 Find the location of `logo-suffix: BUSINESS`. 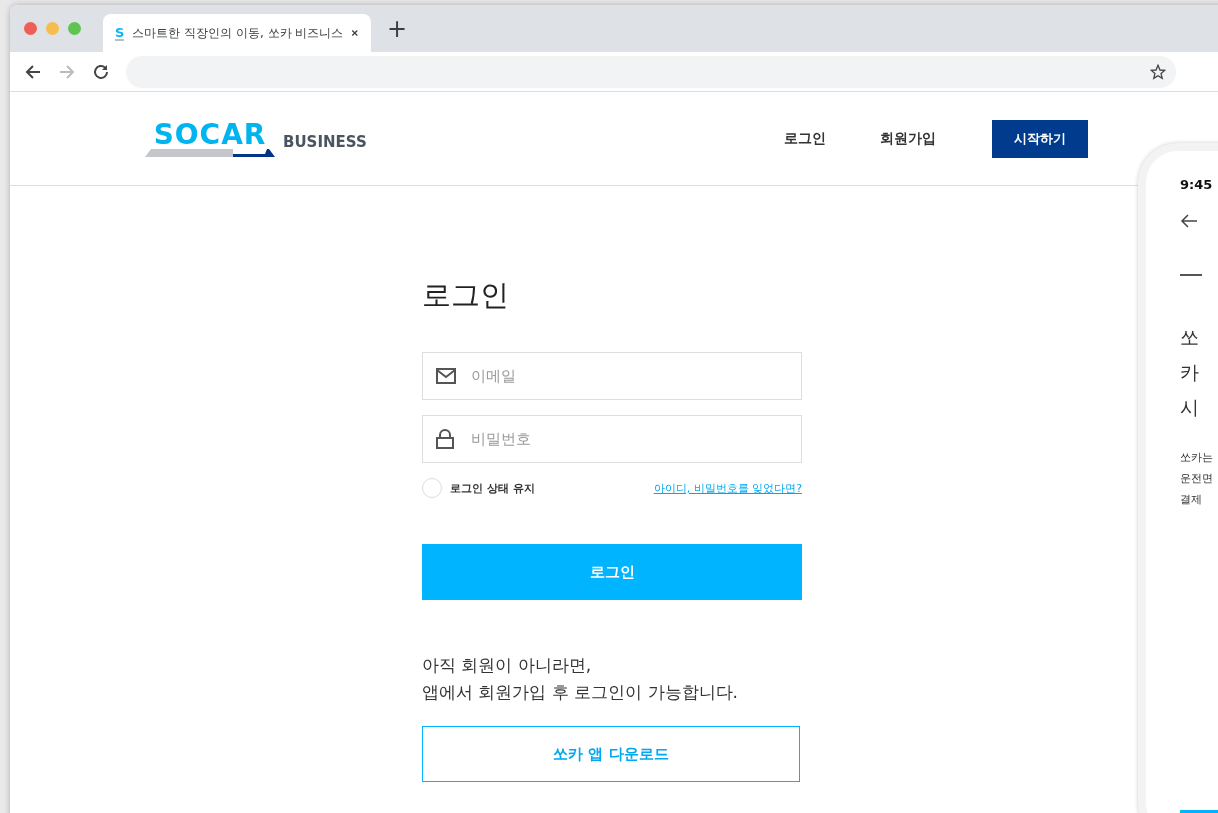

logo-suffix: BUSINESS is located at coordinates (325, 141).